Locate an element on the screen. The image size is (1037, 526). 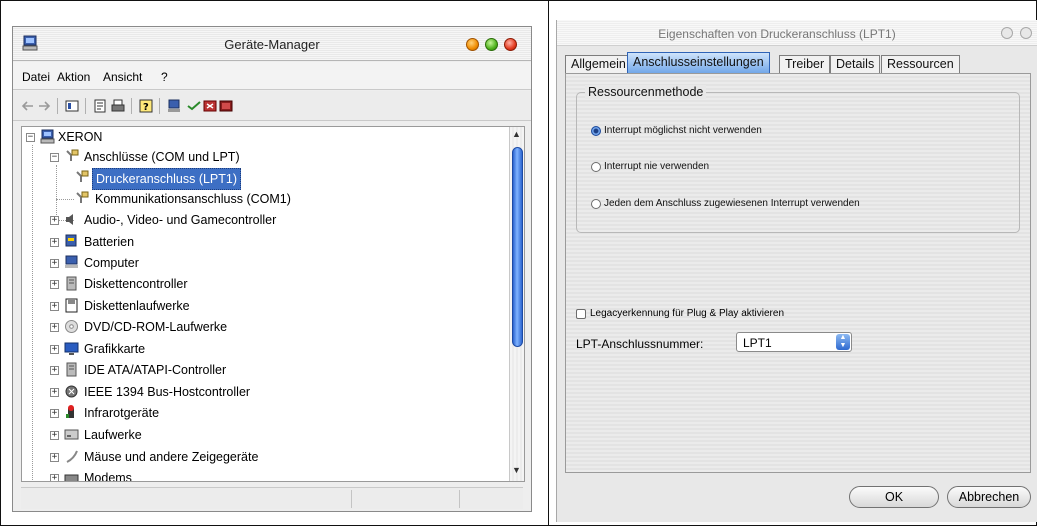
port-connector-icon is located at coordinates (72, 155).